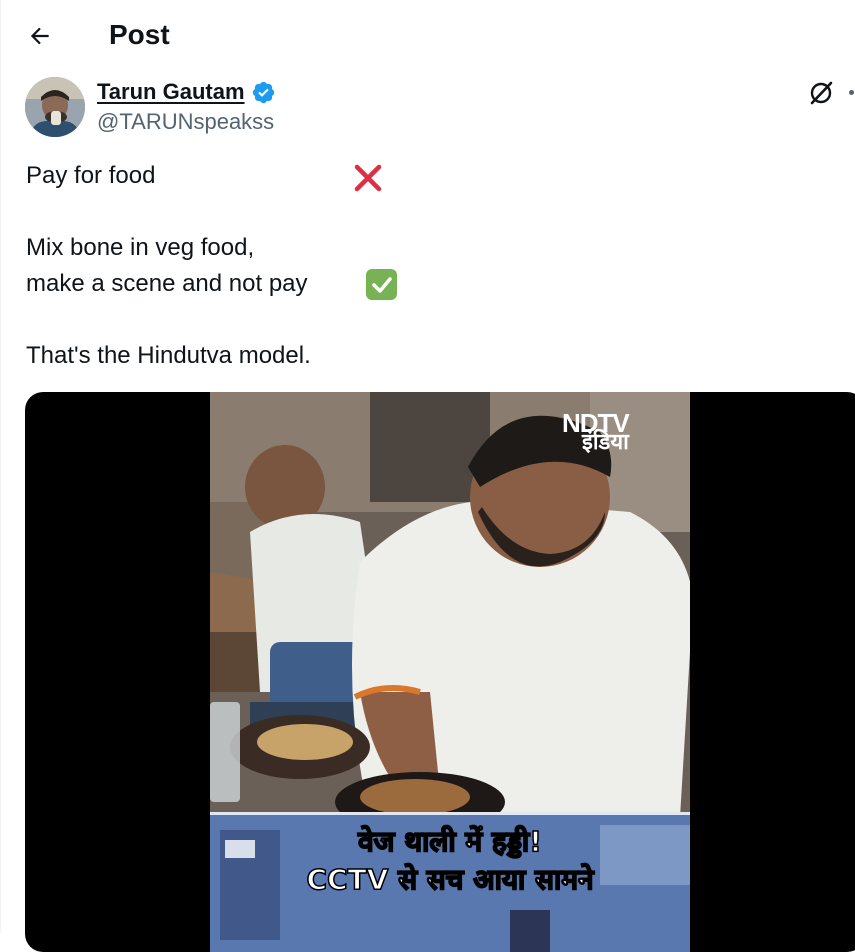 This screenshot has width=855, height=952. What do you see at coordinates (140, 247) in the screenshot?
I see `tweet-text-line-2: Mix bone in veg food,` at bounding box center [140, 247].